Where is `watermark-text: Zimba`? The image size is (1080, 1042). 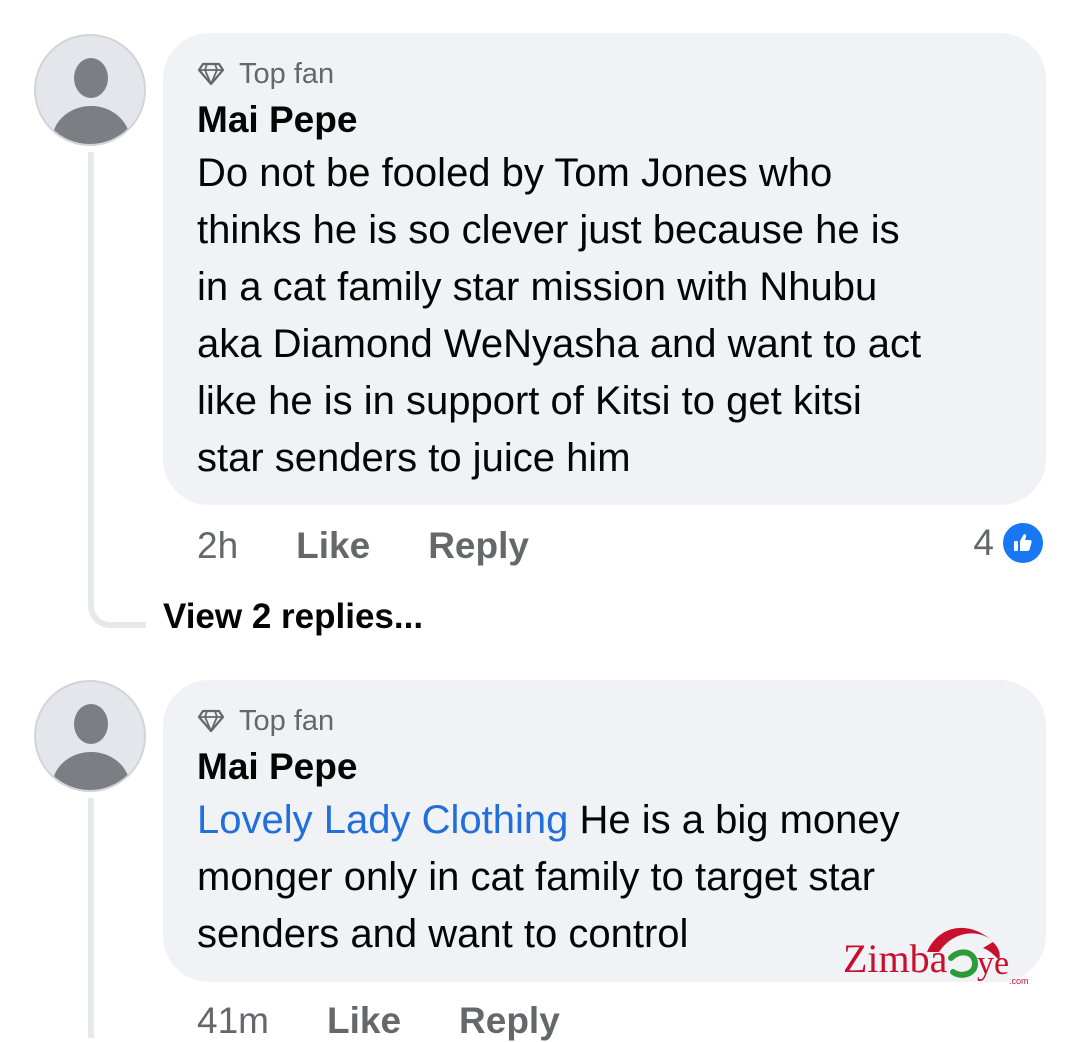 watermark-text: Zimba is located at coordinates (895, 958).